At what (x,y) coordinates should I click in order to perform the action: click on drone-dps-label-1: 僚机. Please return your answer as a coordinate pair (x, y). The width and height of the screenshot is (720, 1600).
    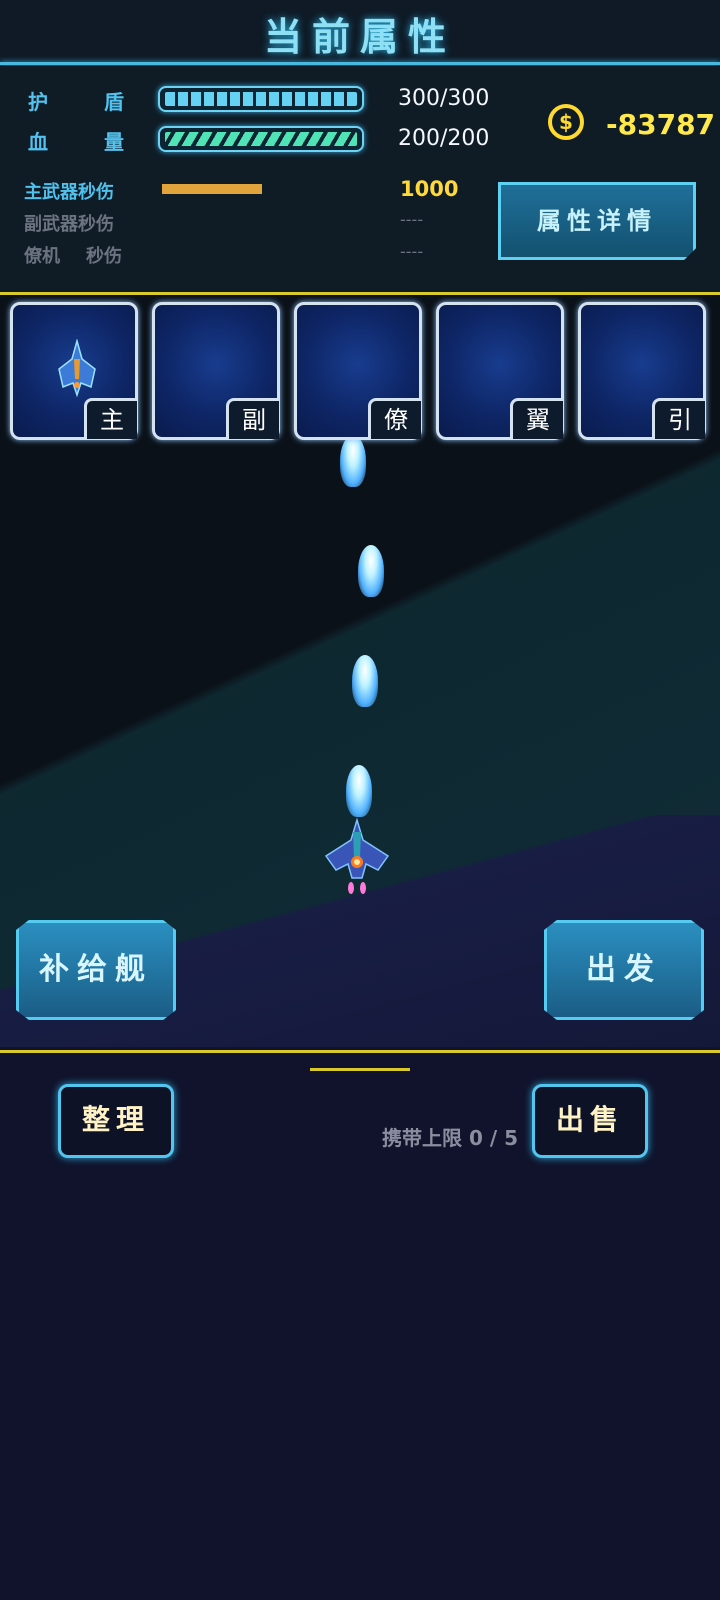
    Looking at the image, I should click on (42, 256).